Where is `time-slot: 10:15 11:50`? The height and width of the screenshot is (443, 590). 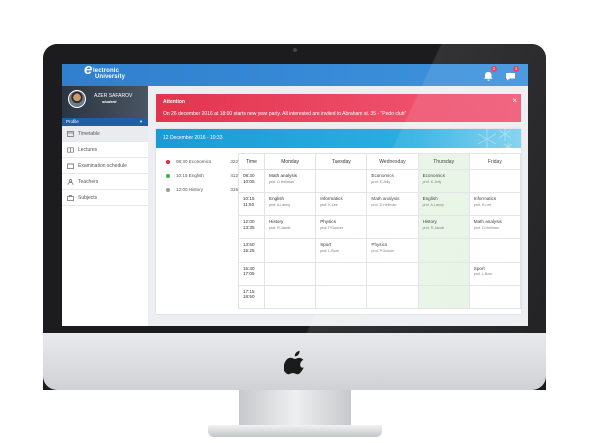 time-slot: 10:15 11:50 is located at coordinates (251, 204).